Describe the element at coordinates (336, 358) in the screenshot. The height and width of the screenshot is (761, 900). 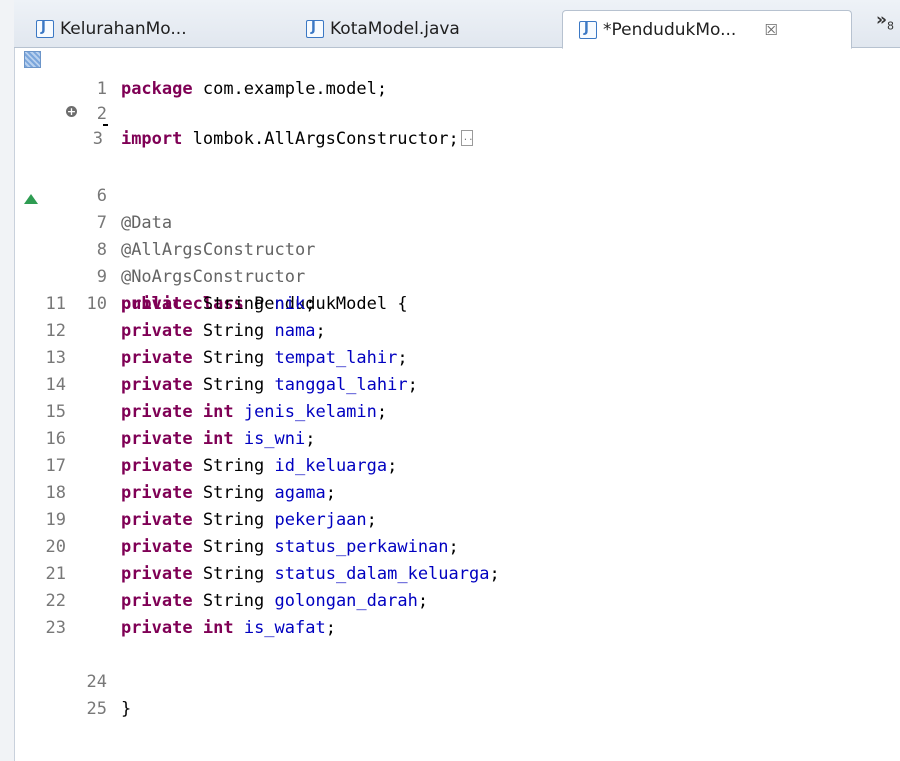
I see `field-name: tempat_lahir` at that location.